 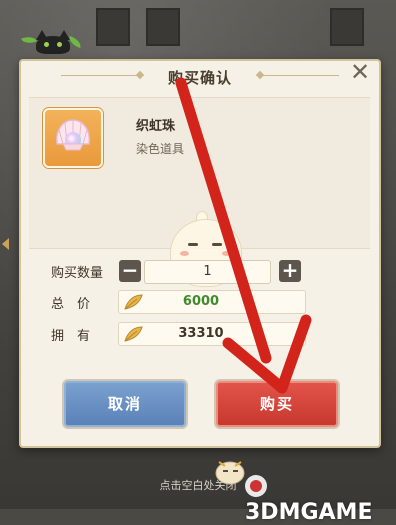 What do you see at coordinates (309, 512) in the screenshot?
I see `watermark-text: 3DMGAME` at bounding box center [309, 512].